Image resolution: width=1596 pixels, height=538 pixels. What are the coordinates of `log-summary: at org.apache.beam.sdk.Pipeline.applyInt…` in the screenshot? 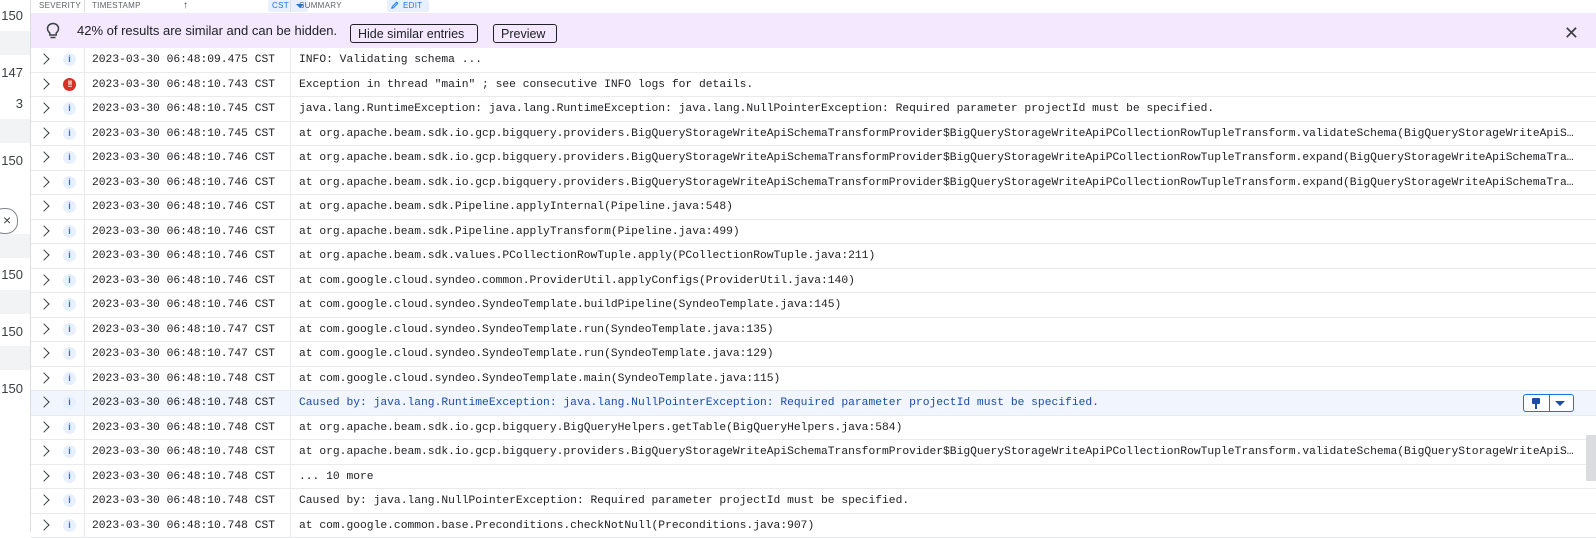 It's located at (937, 207).